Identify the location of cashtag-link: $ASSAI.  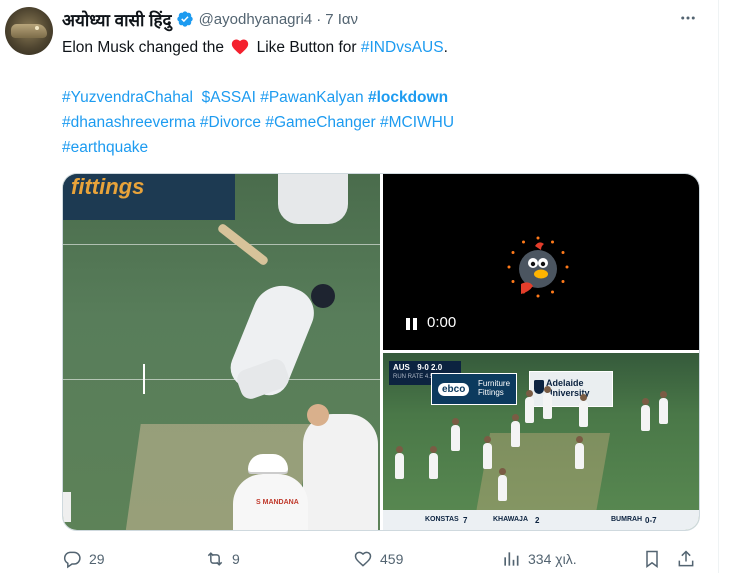
(229, 97).